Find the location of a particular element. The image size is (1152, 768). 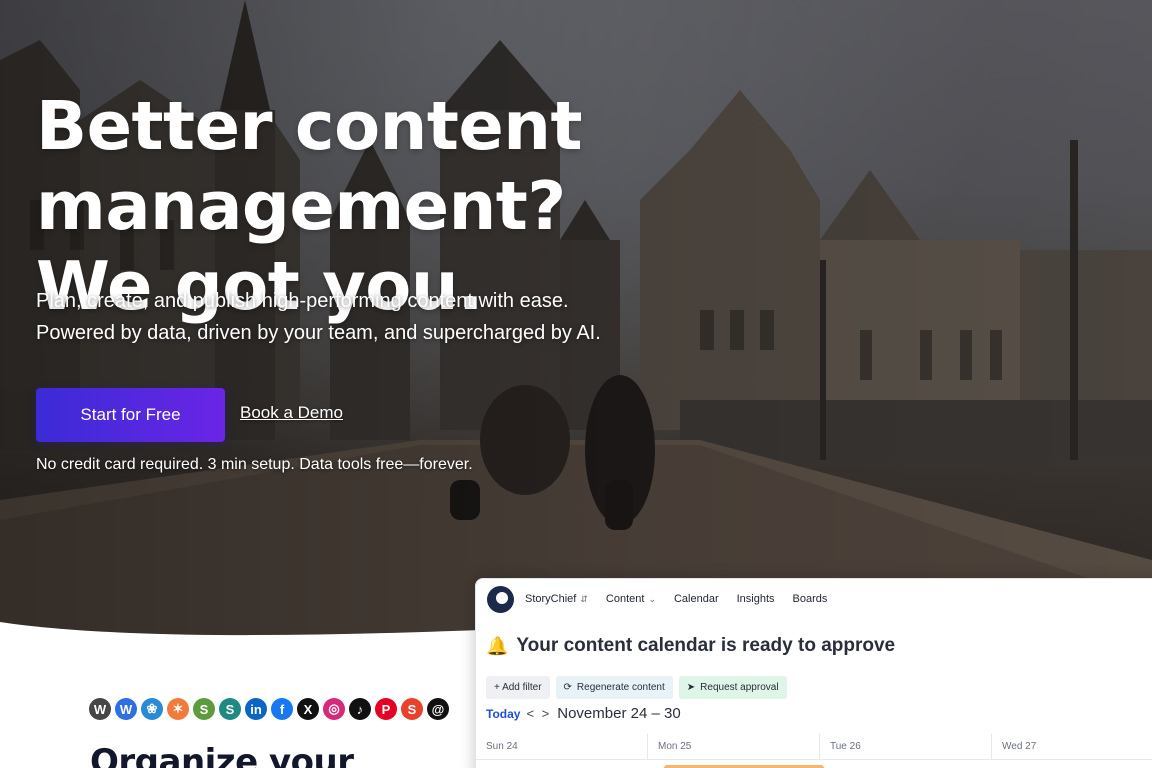

calendar-header: Today < > November 24 – 30 is located at coordinates (583, 713).